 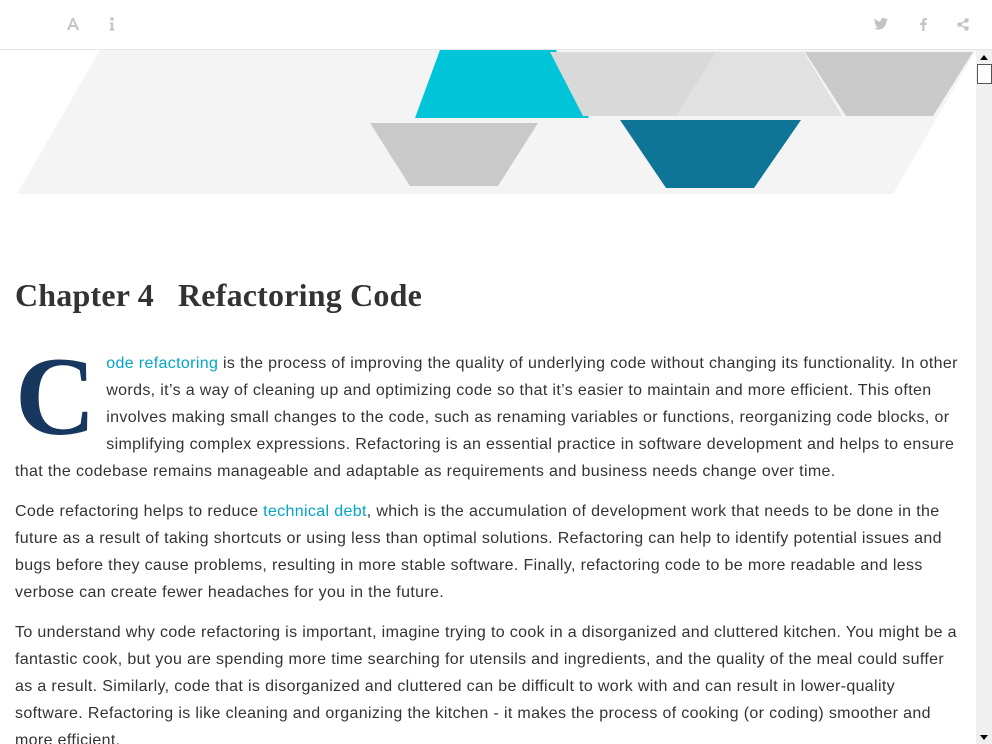 What do you see at coordinates (923, 24) in the screenshot?
I see `facebook-icon` at bounding box center [923, 24].